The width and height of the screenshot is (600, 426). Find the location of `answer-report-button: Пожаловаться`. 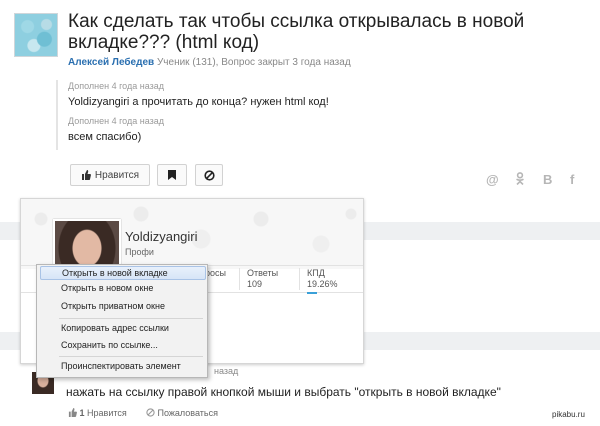

answer-report-button: Пожаловаться is located at coordinates (182, 413).